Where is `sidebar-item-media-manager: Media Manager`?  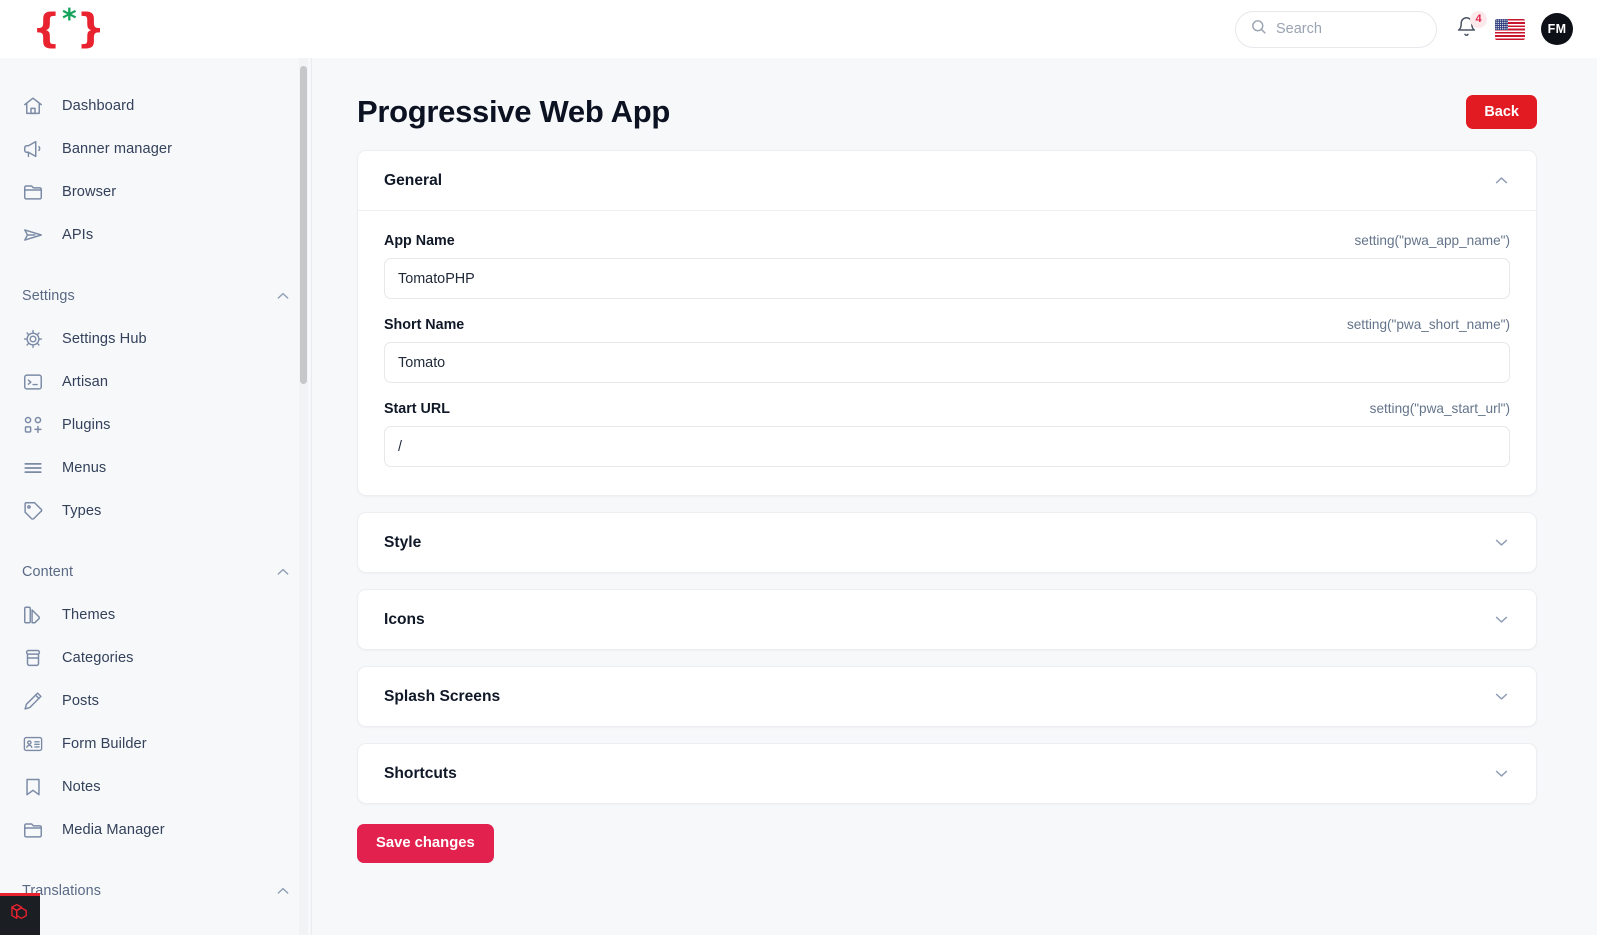
sidebar-item-media-manager: Media Manager is located at coordinates (155, 829).